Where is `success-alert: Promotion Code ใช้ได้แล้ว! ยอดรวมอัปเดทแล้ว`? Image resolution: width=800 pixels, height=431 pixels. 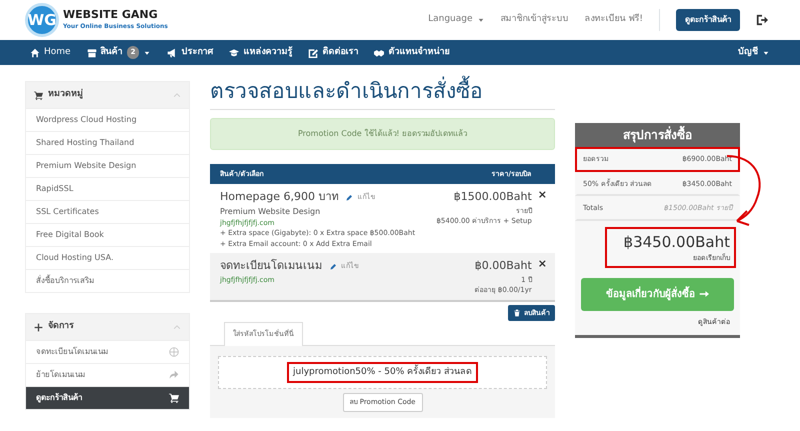 success-alert: Promotion Code ใช้ได้แล้ว! ยอดรวมอัปเดทแล้ว is located at coordinates (382, 134).